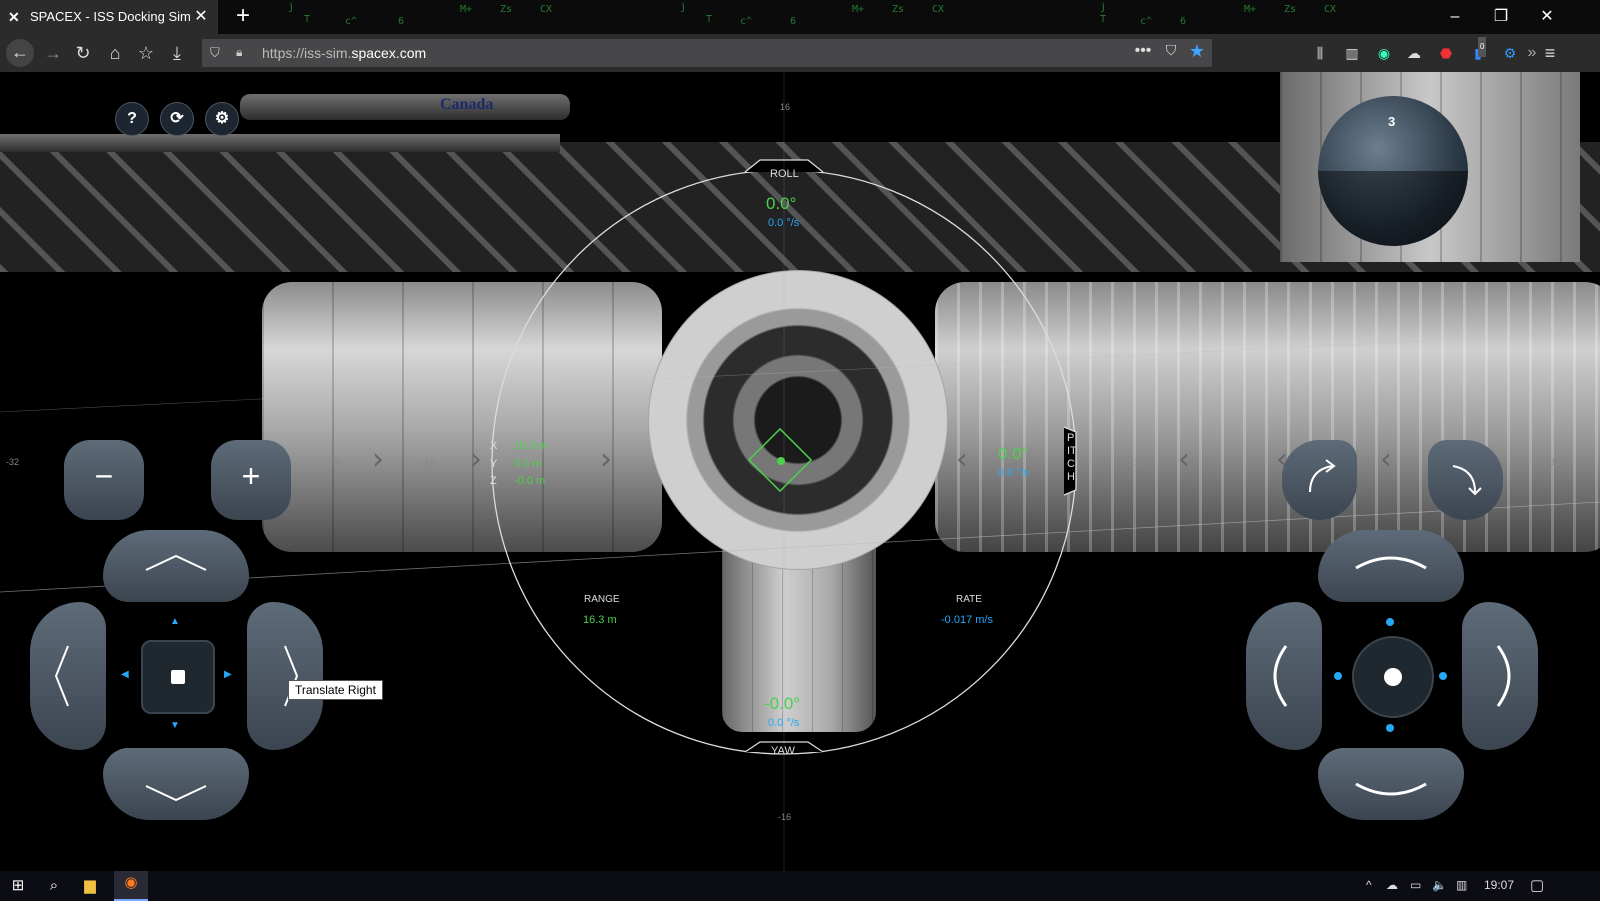 This screenshot has width=1600, height=901. What do you see at coordinates (1532, 53) in the screenshot?
I see `overflow-chevron-icon: »` at bounding box center [1532, 53].